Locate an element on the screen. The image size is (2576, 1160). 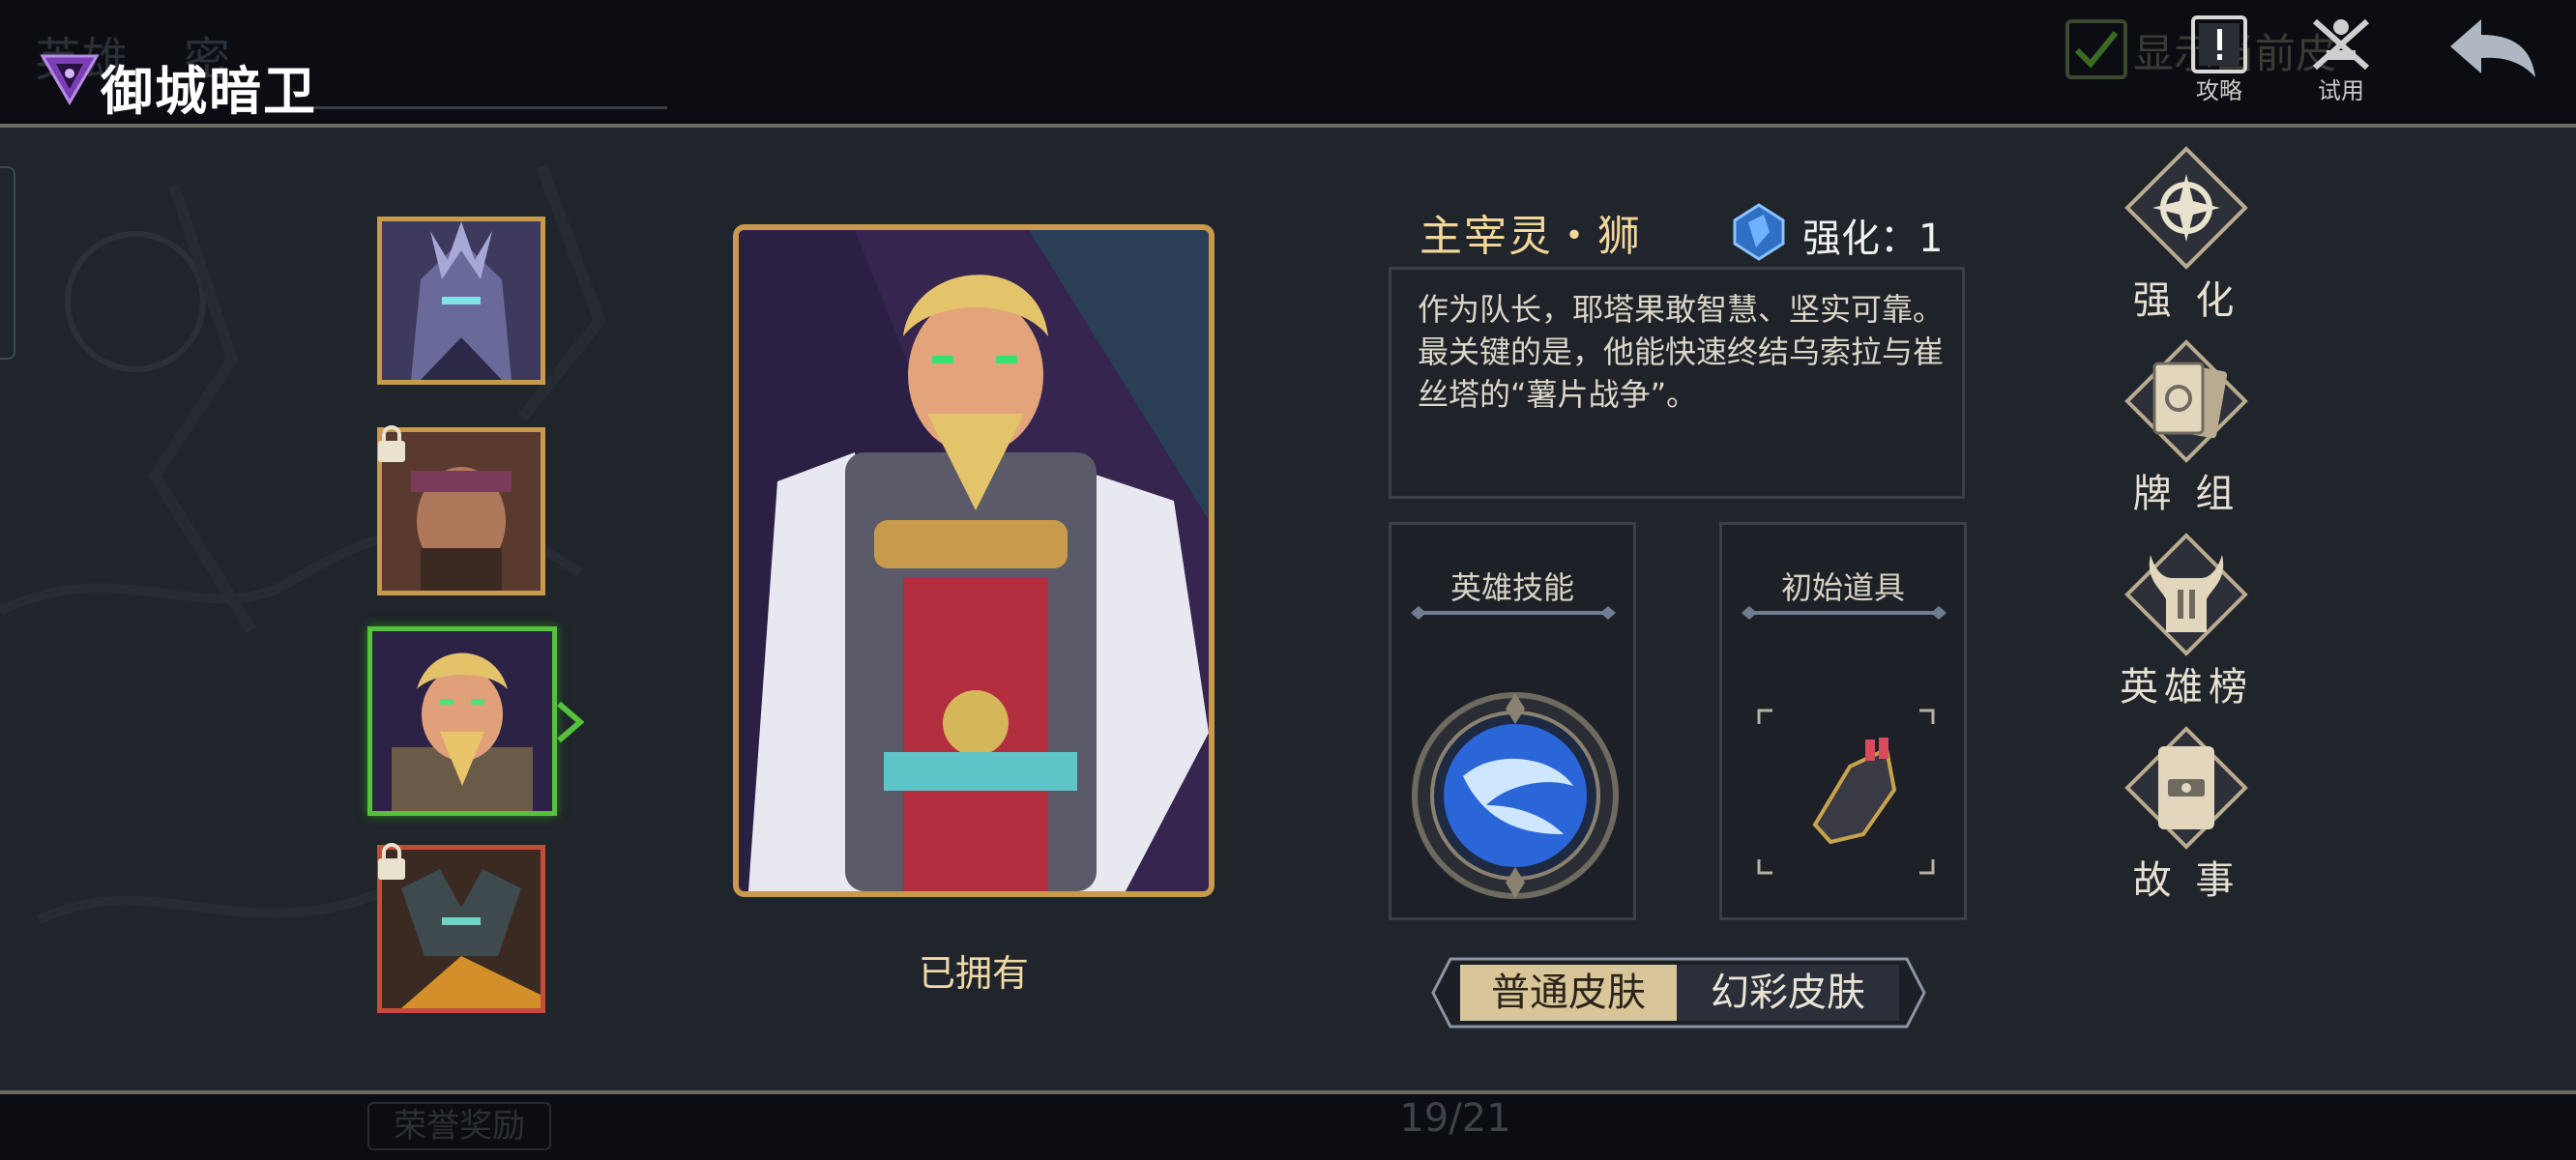
deck-label: 牌 组 is located at coordinates (2186, 494).